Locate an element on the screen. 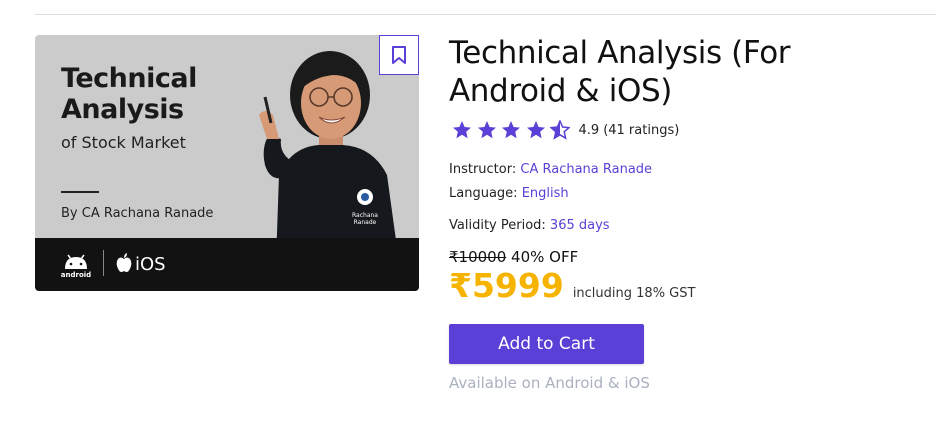  star-half-icon is located at coordinates (560, 130).